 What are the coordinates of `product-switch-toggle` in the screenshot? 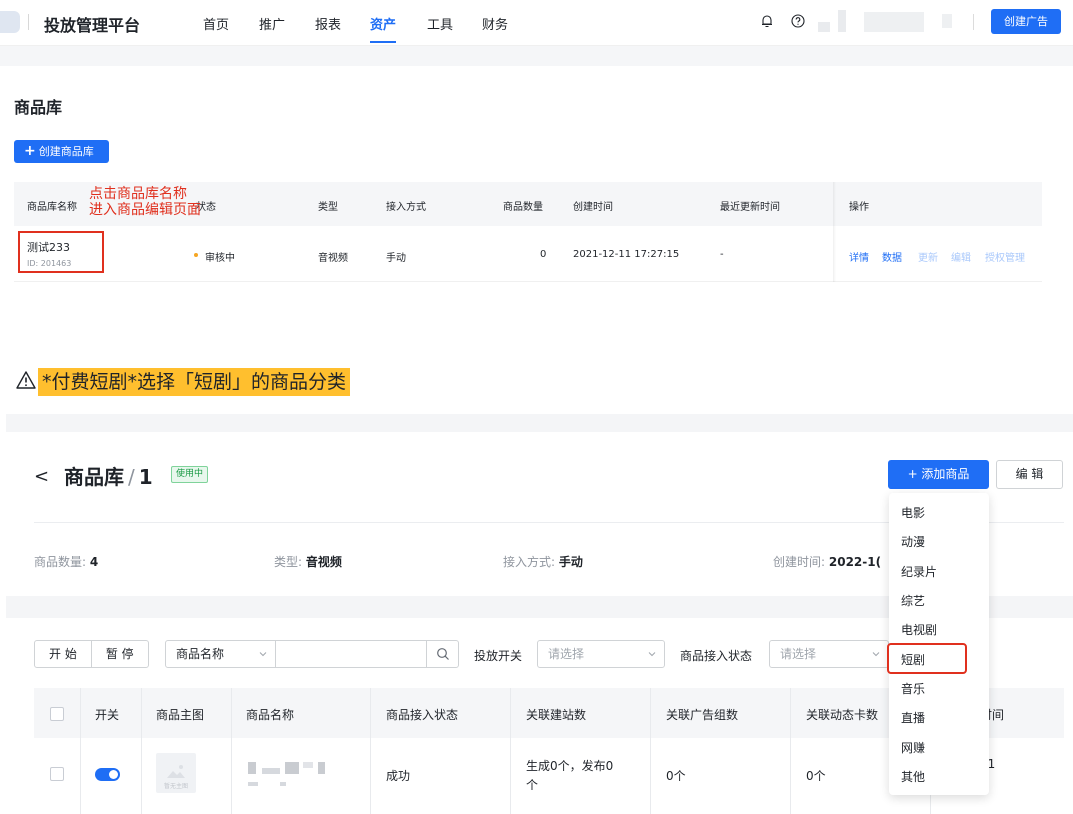 It's located at (107, 774).